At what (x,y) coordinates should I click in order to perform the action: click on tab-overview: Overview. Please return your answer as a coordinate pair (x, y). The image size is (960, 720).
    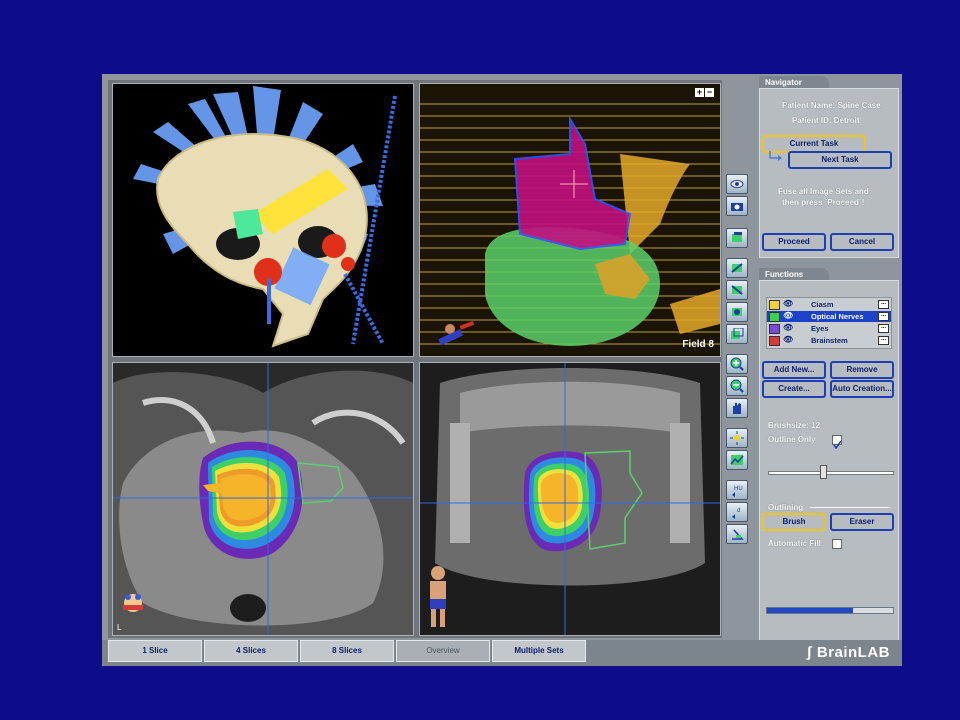
    Looking at the image, I should click on (443, 651).